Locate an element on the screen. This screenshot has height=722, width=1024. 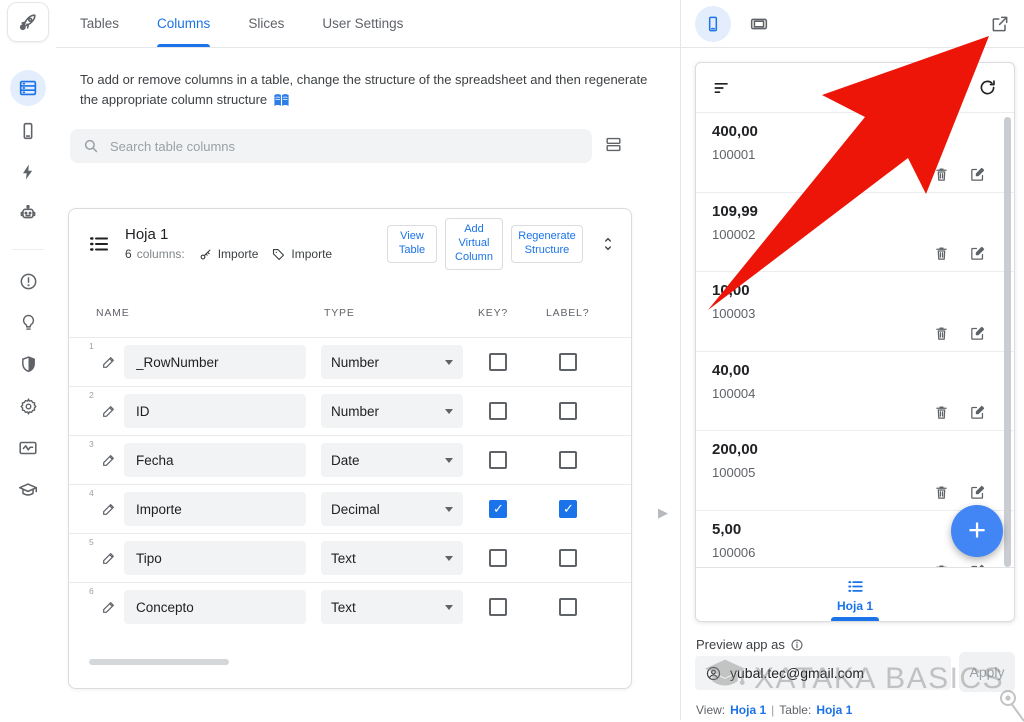
table-row: 6 Text is located at coordinates (350, 606).